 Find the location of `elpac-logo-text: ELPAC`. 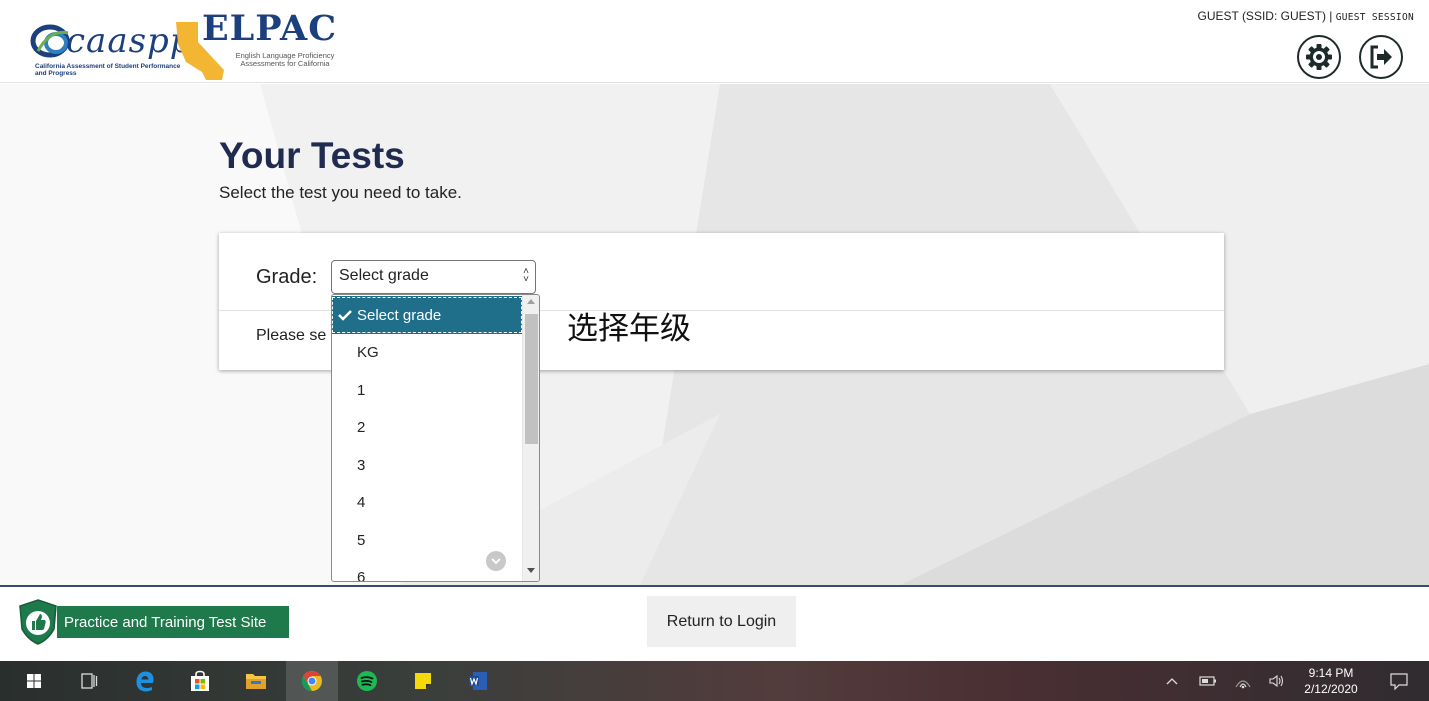

elpac-logo-text: ELPAC is located at coordinates (270, 28).